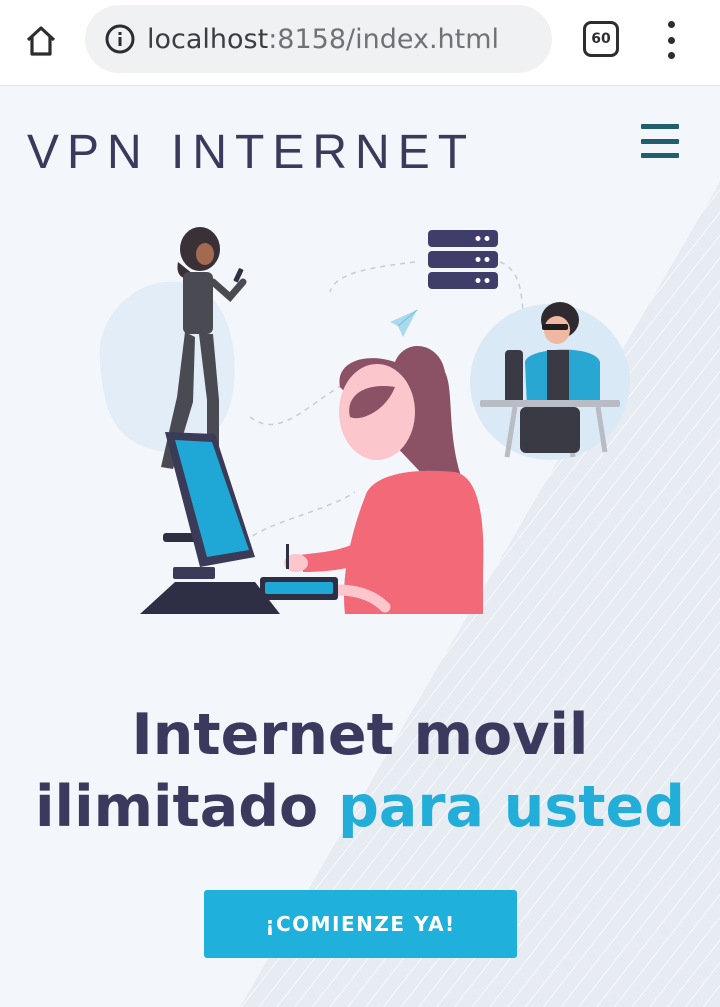 The width and height of the screenshot is (720, 1007). Describe the element at coordinates (360, 735) in the screenshot. I see `headline-line1: Internet movil` at that location.